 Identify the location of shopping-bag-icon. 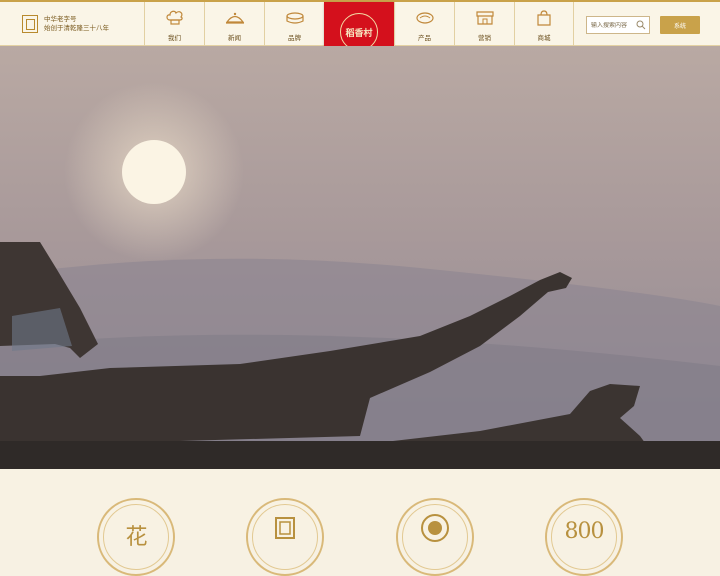
(544, 18).